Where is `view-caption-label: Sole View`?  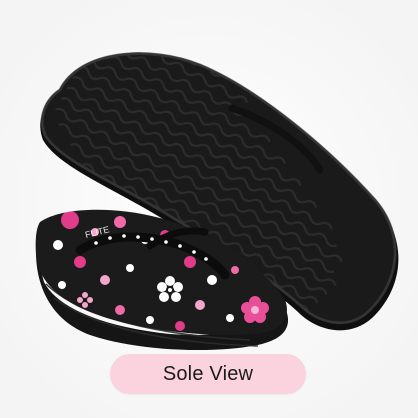 view-caption-label: Sole View is located at coordinates (208, 373).